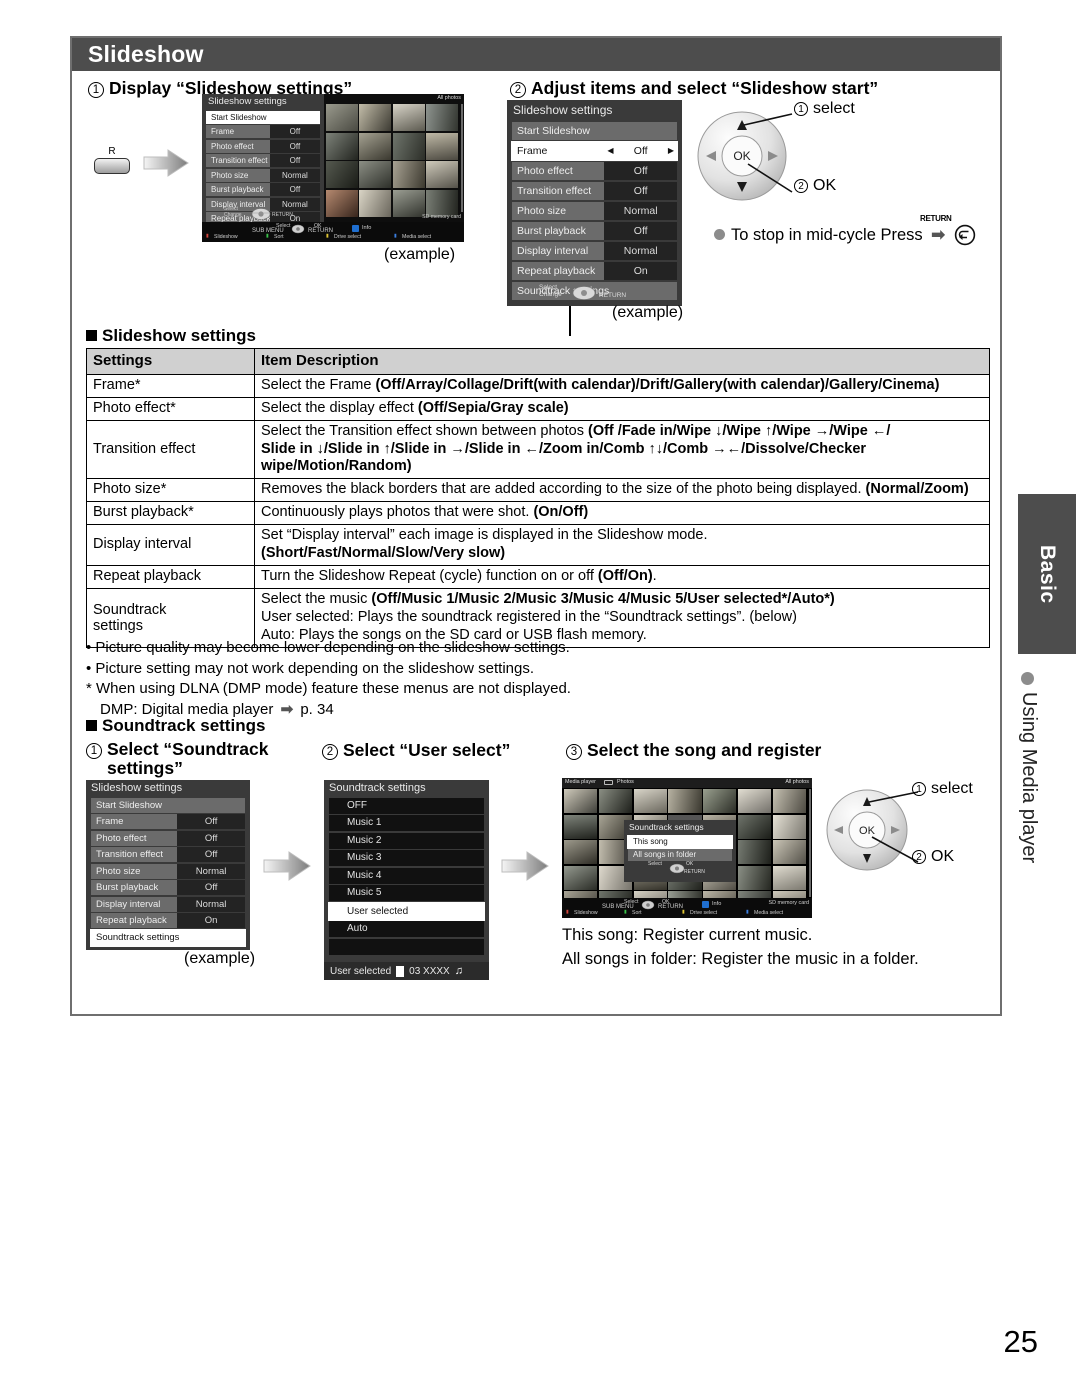 Image resolution: width=1080 pixels, height=1388 pixels. I want to click on step2-menu-start: Start Slideshow, so click(594, 131).